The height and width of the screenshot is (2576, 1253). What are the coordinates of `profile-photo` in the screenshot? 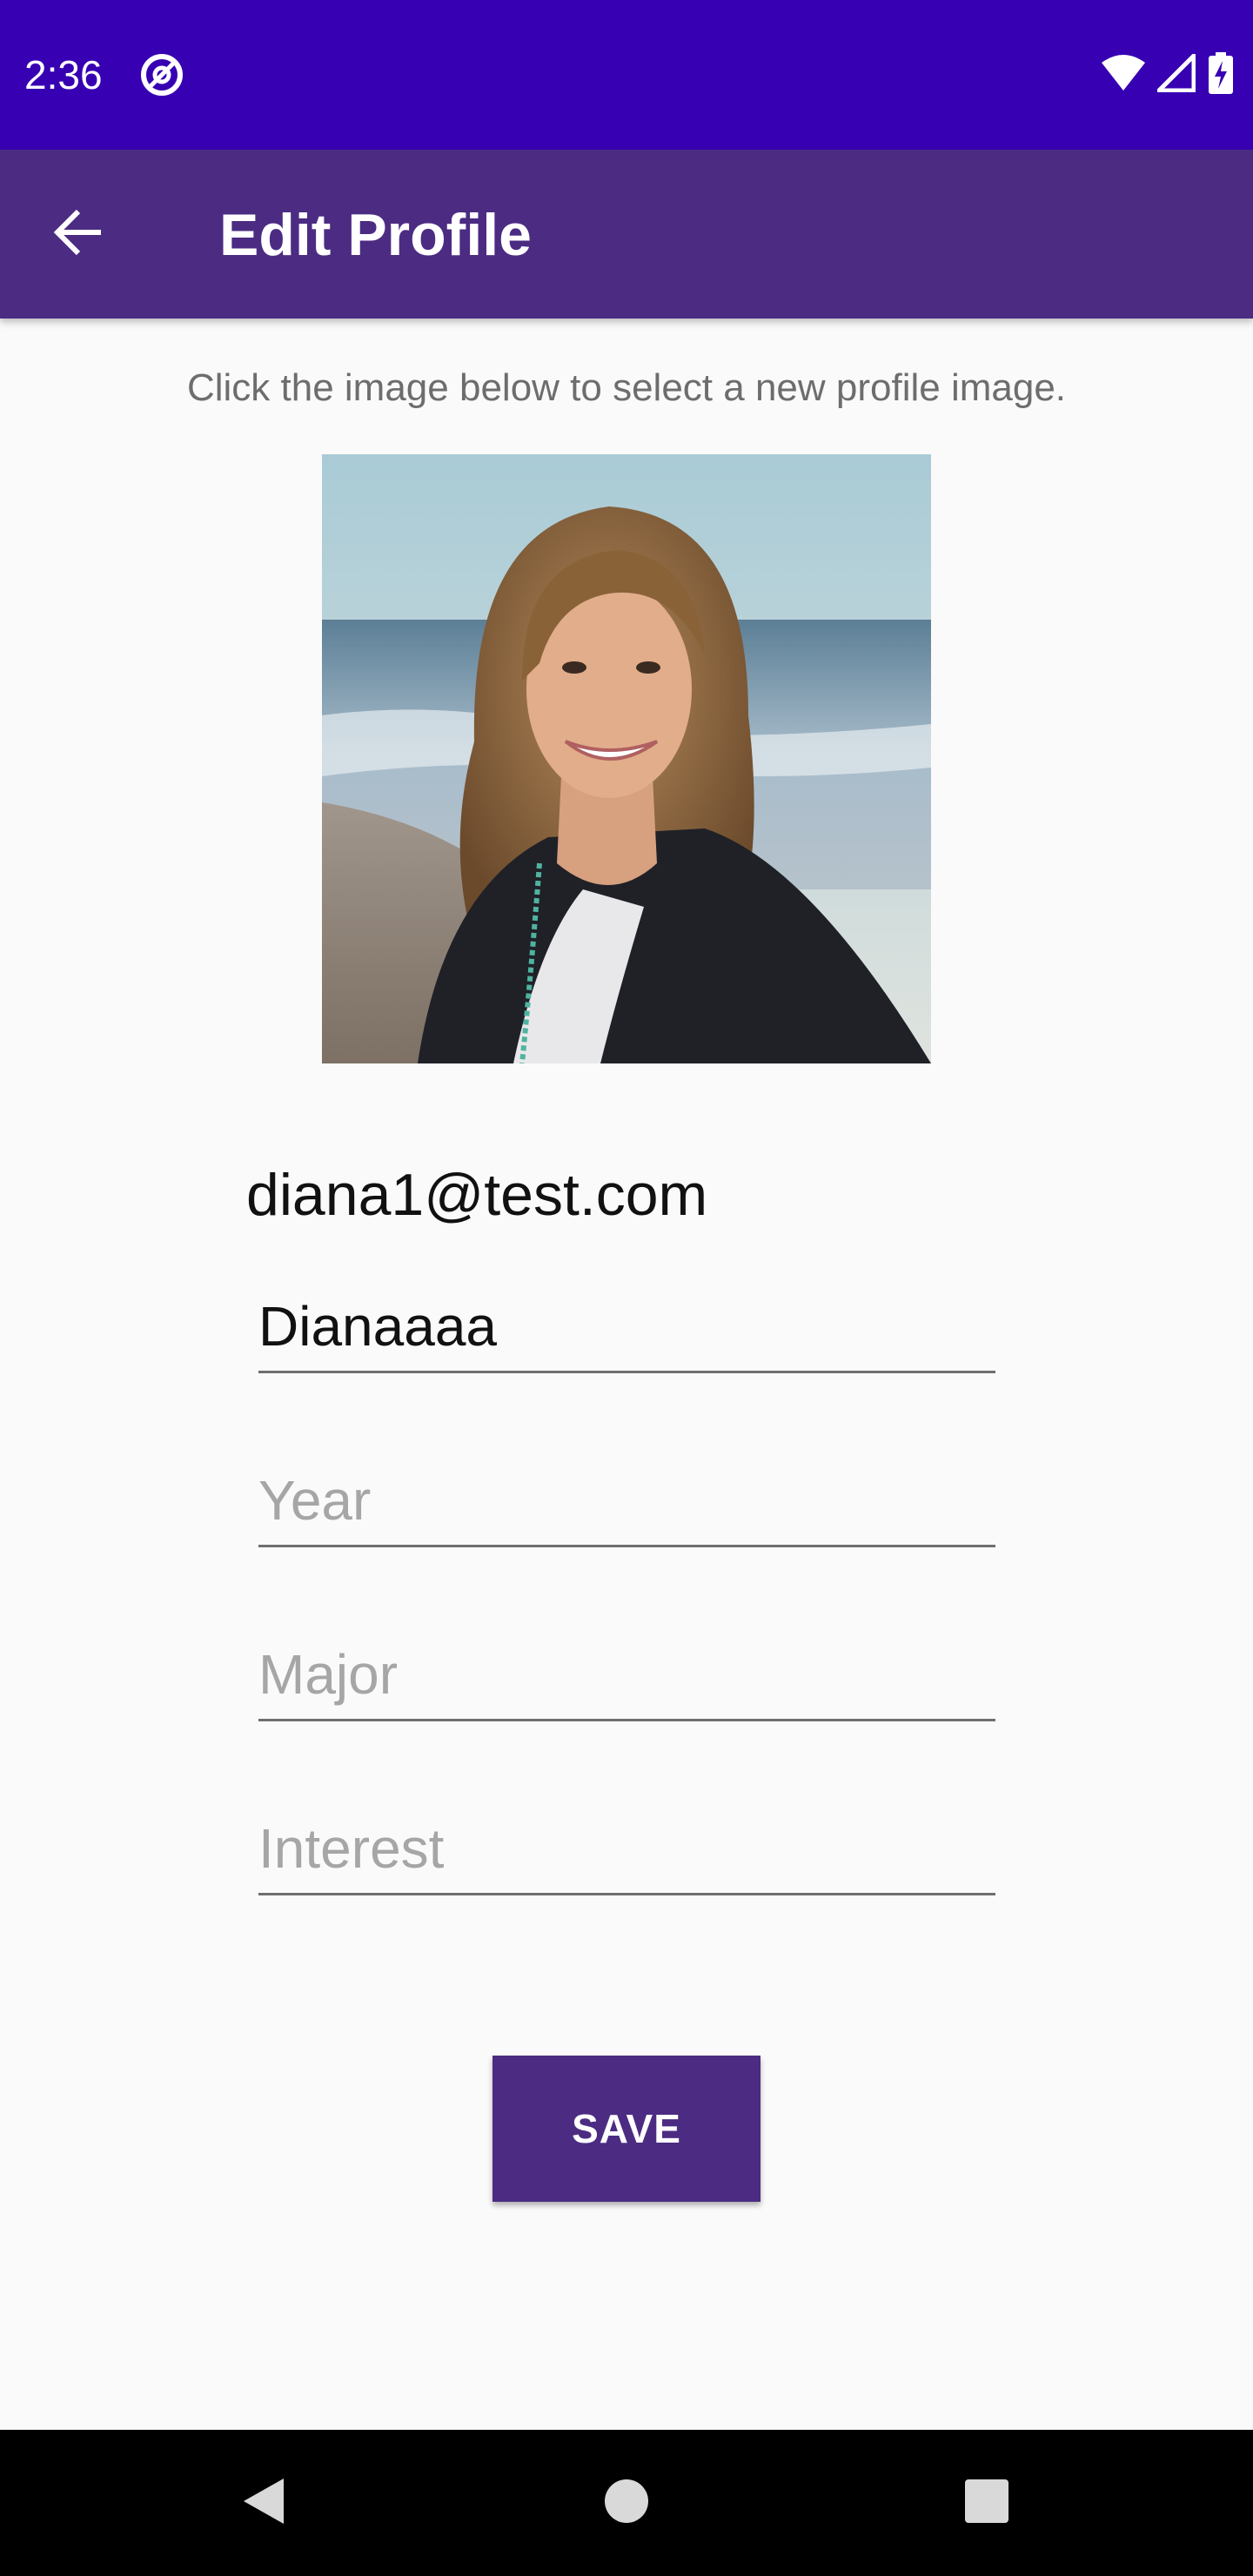 It's located at (626, 758).